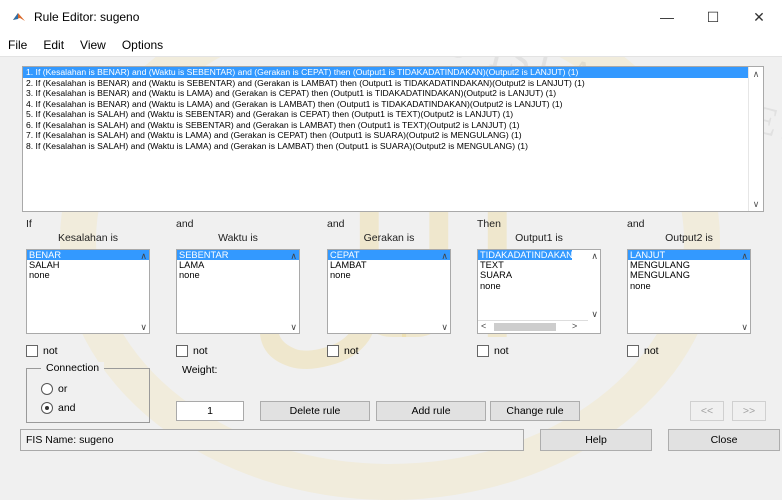  I want to click on list-item: BENAR, so click(88, 255).